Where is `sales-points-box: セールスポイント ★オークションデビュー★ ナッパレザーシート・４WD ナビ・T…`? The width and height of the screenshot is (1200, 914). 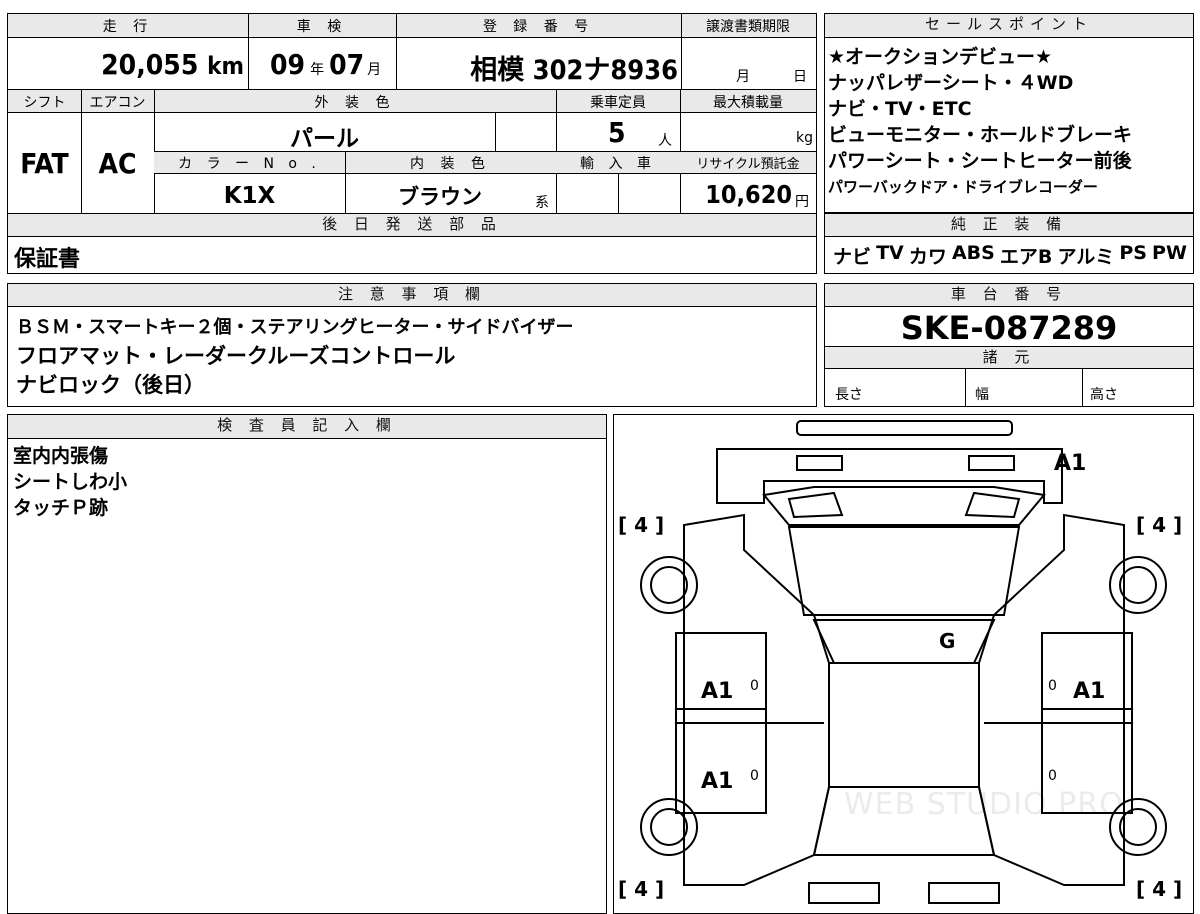 sales-points-box: セールスポイント ★オークションデビュー★ ナッパレザーシート・４WD ナビ・T… is located at coordinates (1009, 113).